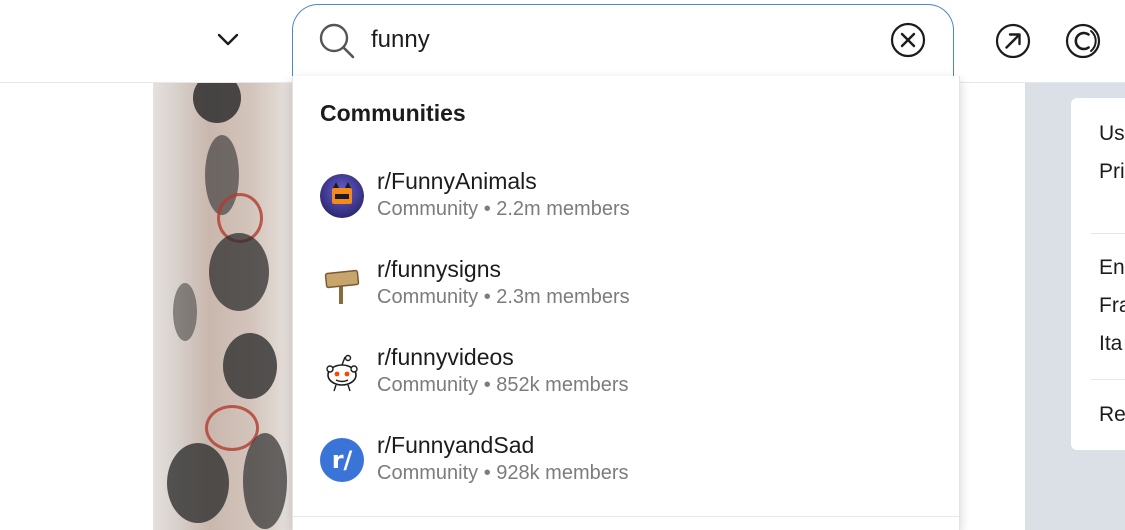  I want to click on funnyanimals-avatar, so click(342, 196).